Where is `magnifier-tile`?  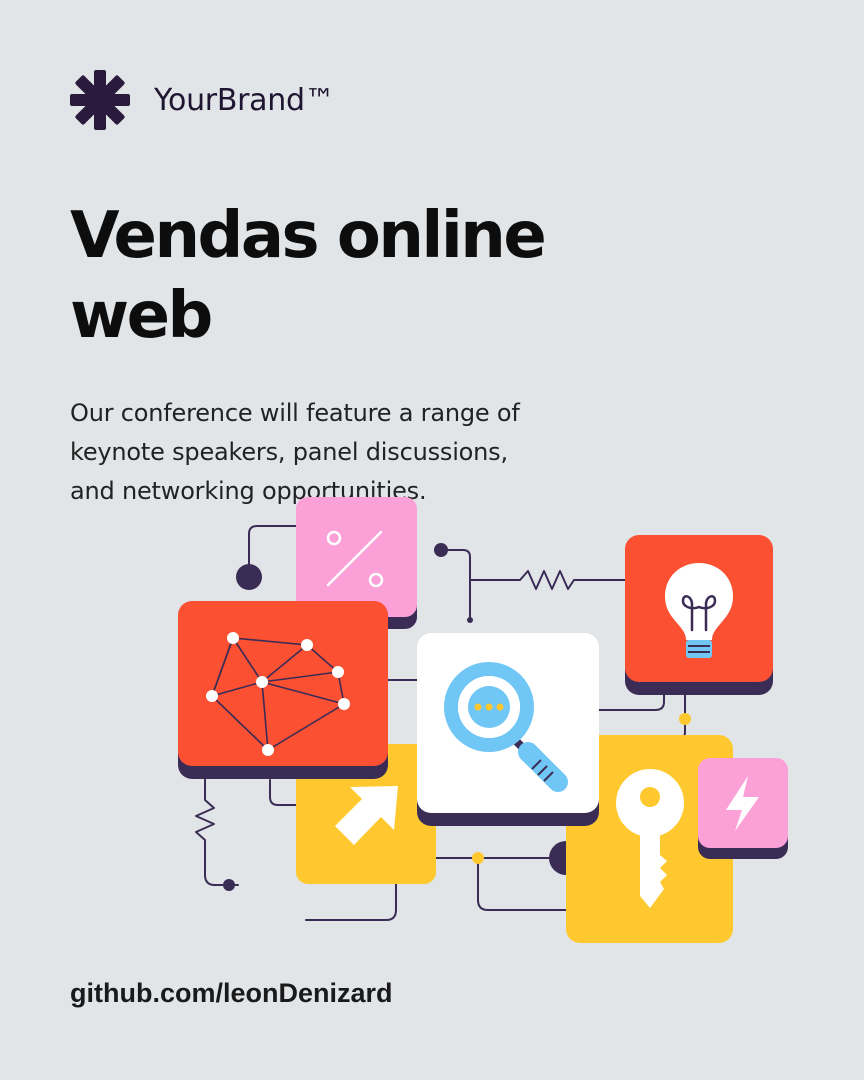
magnifier-tile is located at coordinates (508, 729).